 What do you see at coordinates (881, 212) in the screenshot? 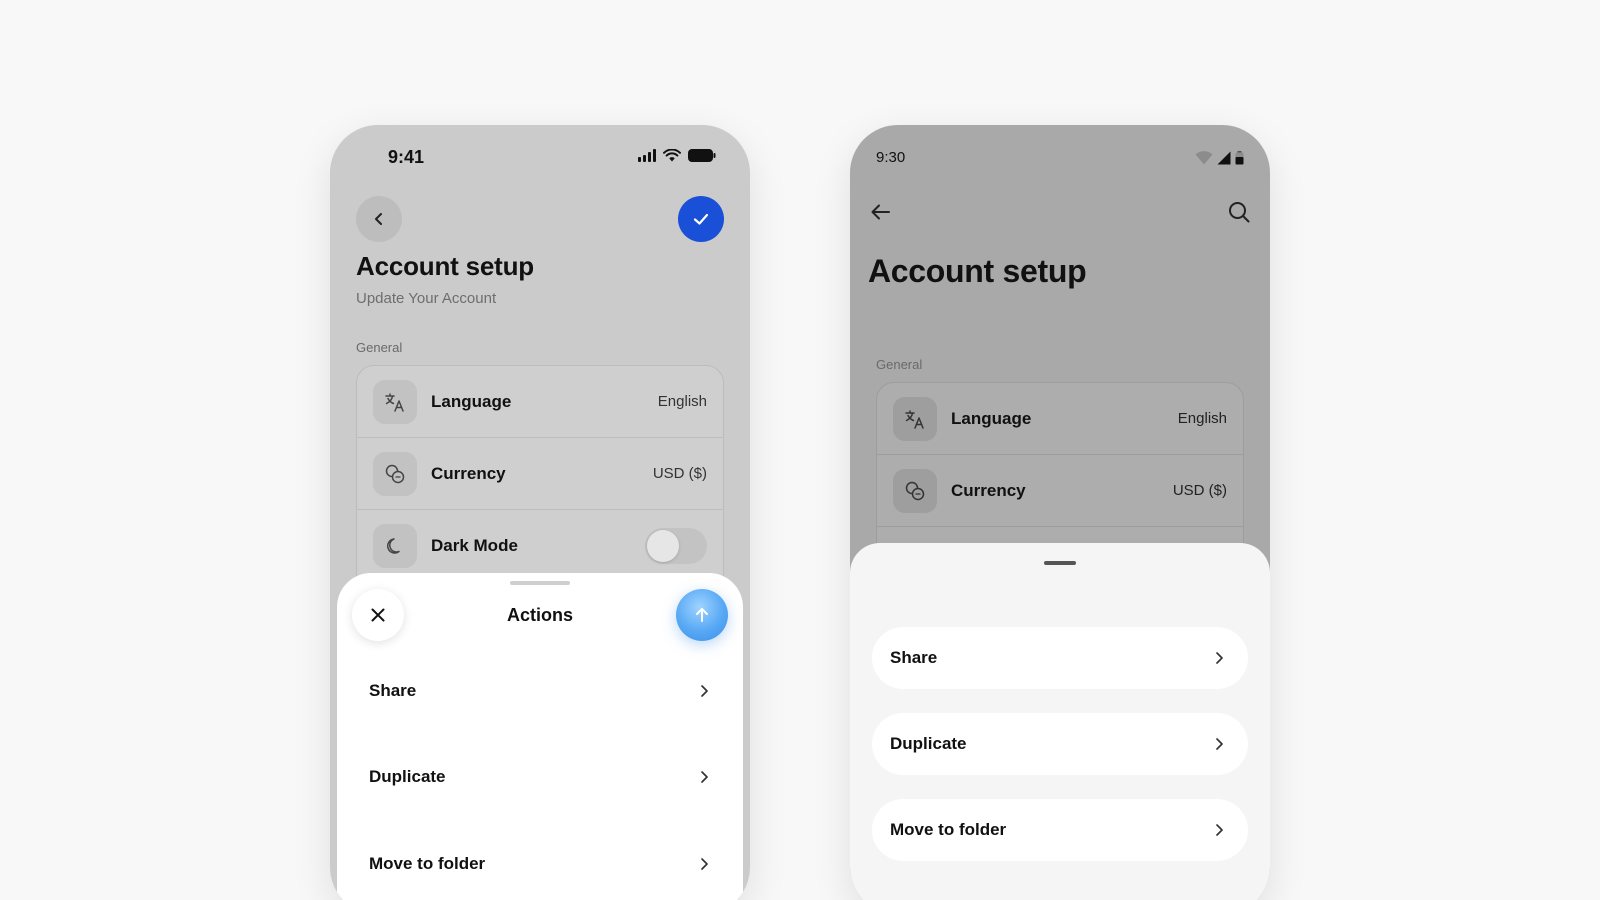
I see `back-arrow-icon` at bounding box center [881, 212].